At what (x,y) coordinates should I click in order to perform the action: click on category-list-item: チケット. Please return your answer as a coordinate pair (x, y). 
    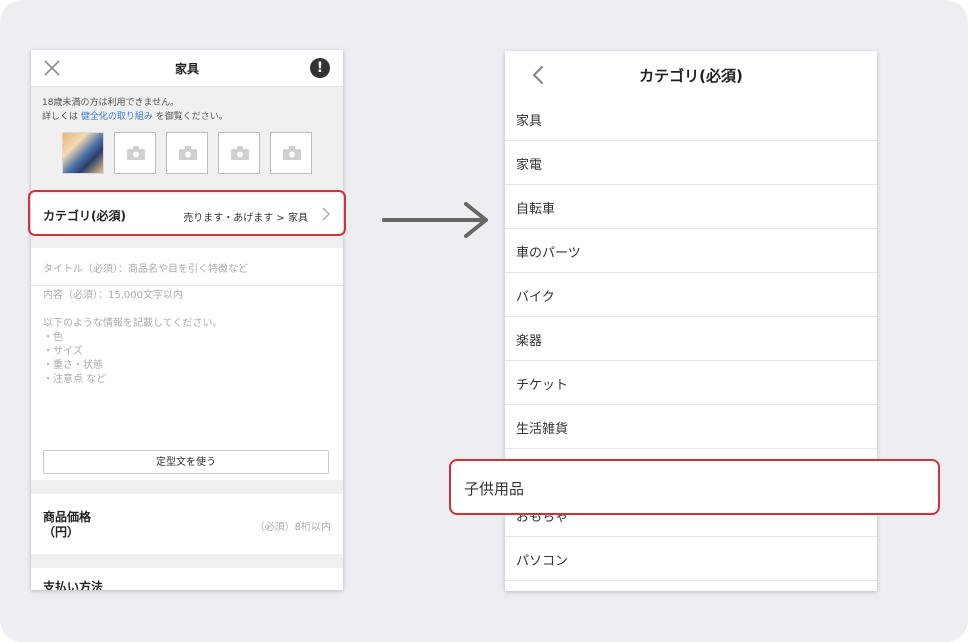
    Looking at the image, I should click on (691, 383).